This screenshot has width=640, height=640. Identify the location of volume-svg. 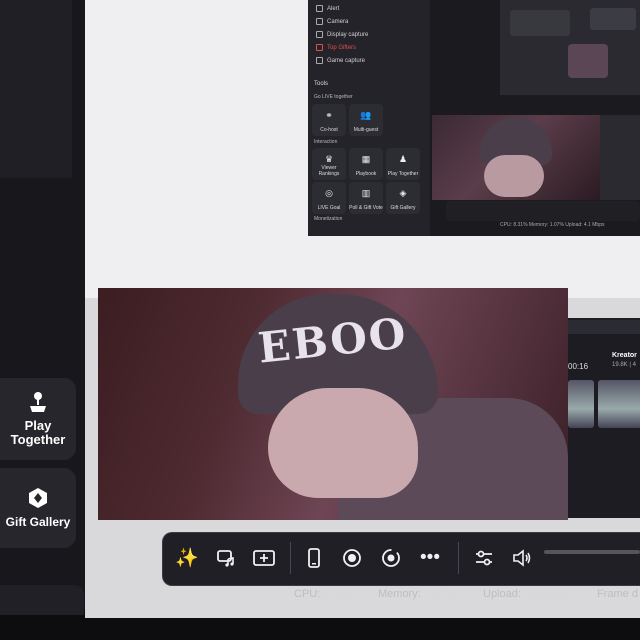
(522, 558).